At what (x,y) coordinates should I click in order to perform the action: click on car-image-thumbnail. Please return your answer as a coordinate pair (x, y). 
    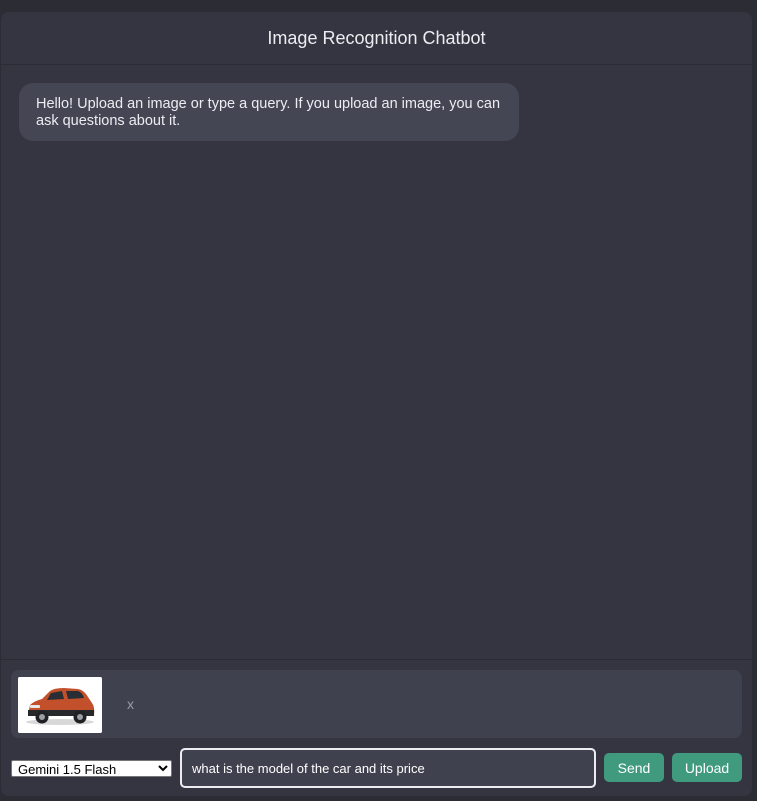
    Looking at the image, I should click on (60, 705).